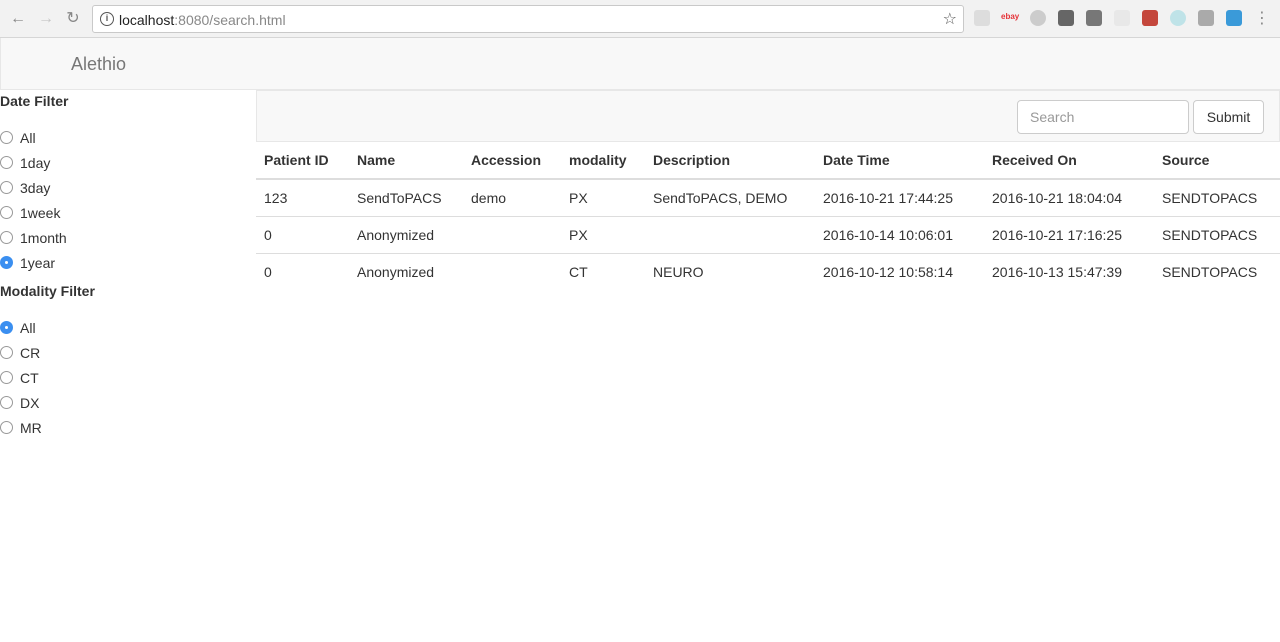  Describe the element at coordinates (899, 234) in the screenshot. I see `table-cell-date-time: 2016-10-14 10:06:01` at that location.